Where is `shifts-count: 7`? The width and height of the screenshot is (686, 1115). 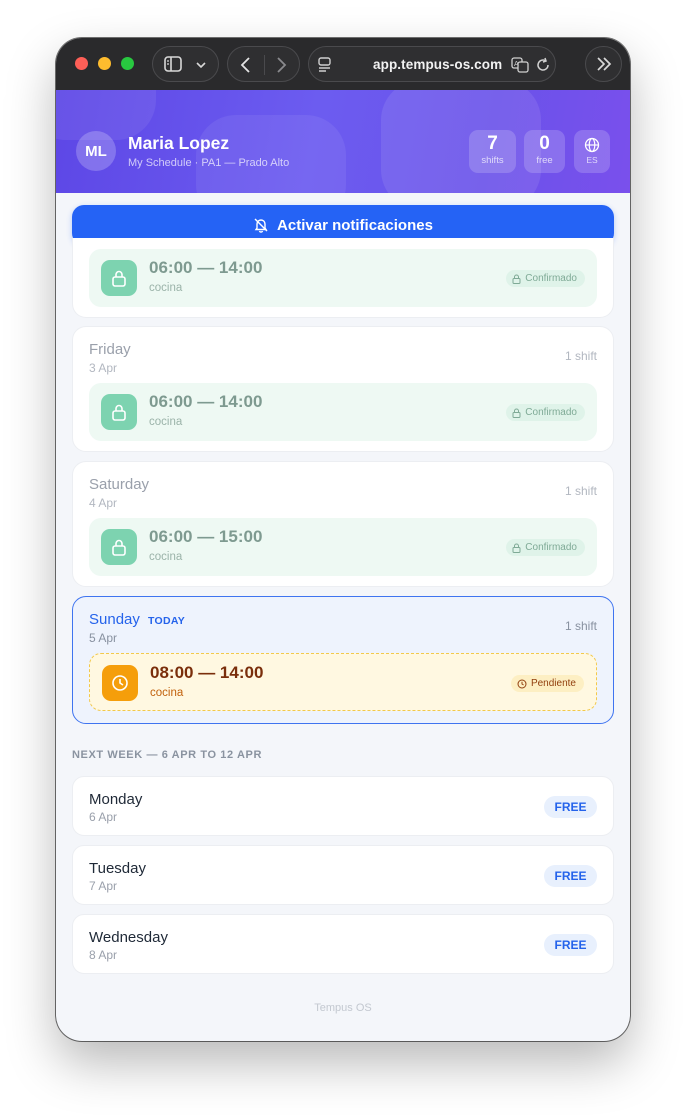 shifts-count: 7 is located at coordinates (492, 143).